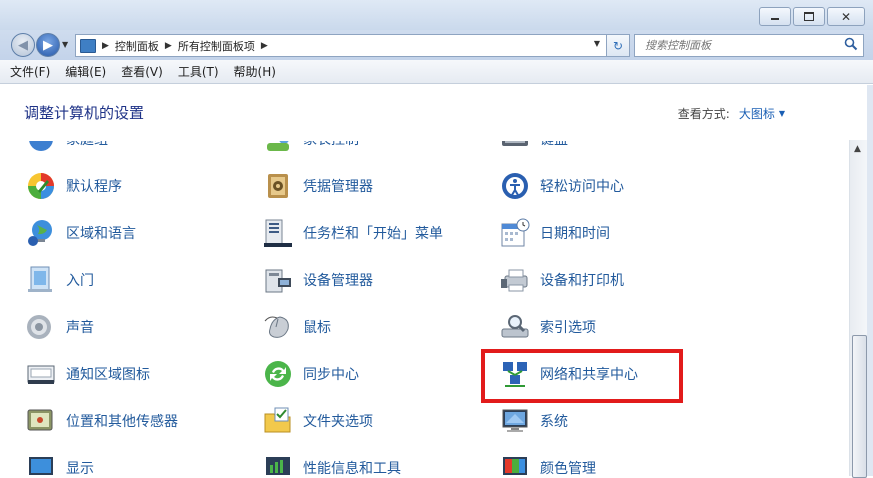 The height and width of the screenshot is (478, 873). I want to click on forward-button: ▶, so click(48, 45).